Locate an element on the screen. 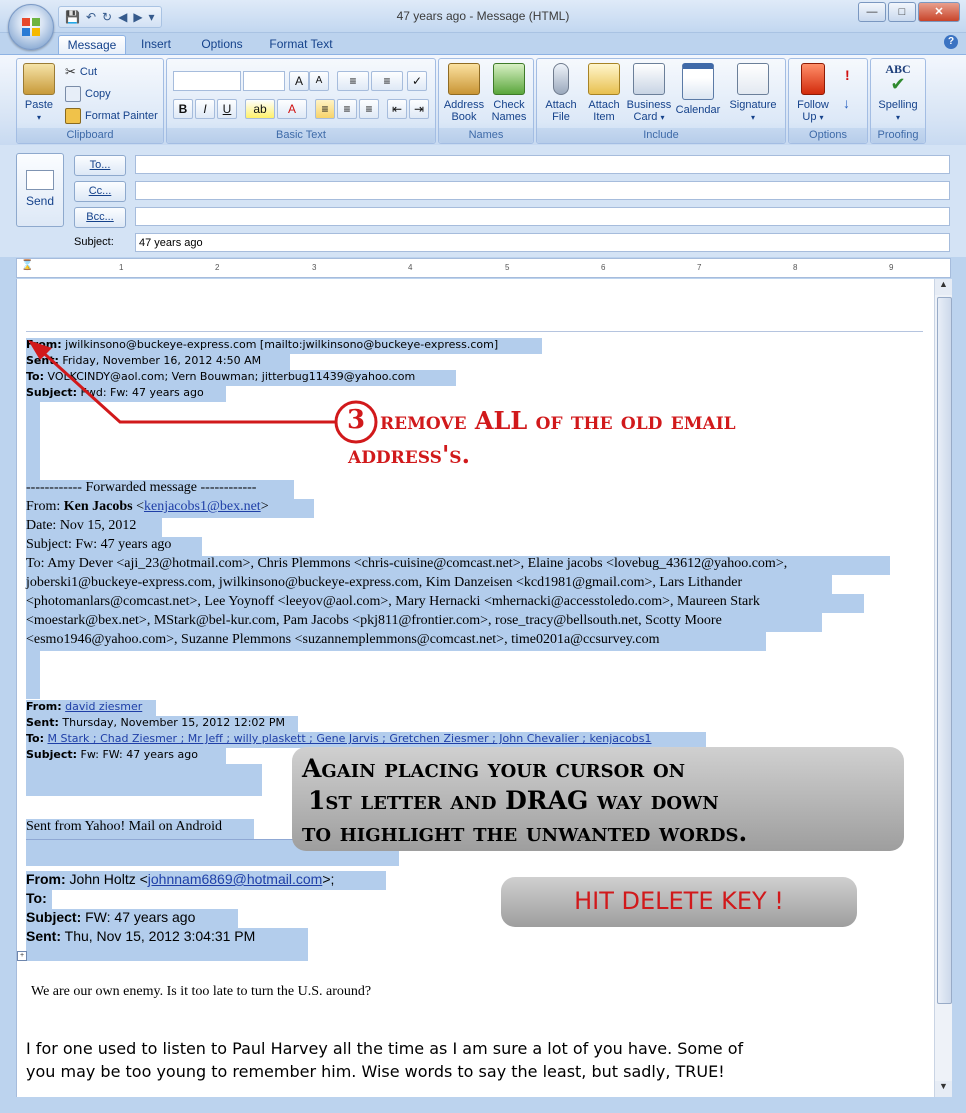 This screenshot has width=966, height=1113. align-right-button: ≡ is located at coordinates (369, 109).